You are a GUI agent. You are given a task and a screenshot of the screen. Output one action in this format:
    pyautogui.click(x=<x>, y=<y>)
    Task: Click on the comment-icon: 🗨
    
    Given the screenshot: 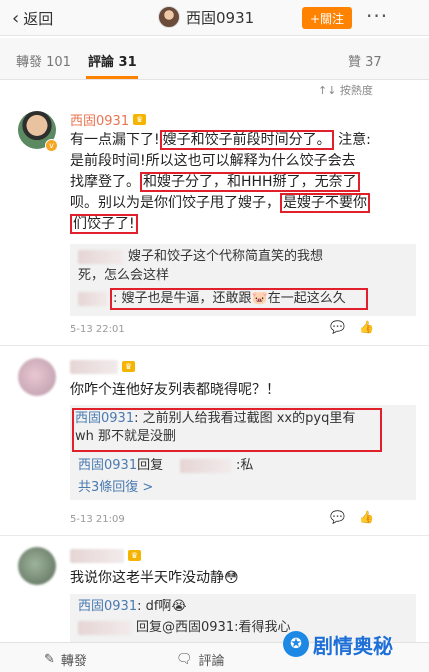 What is the action you would take?
    pyautogui.click(x=184, y=659)
    